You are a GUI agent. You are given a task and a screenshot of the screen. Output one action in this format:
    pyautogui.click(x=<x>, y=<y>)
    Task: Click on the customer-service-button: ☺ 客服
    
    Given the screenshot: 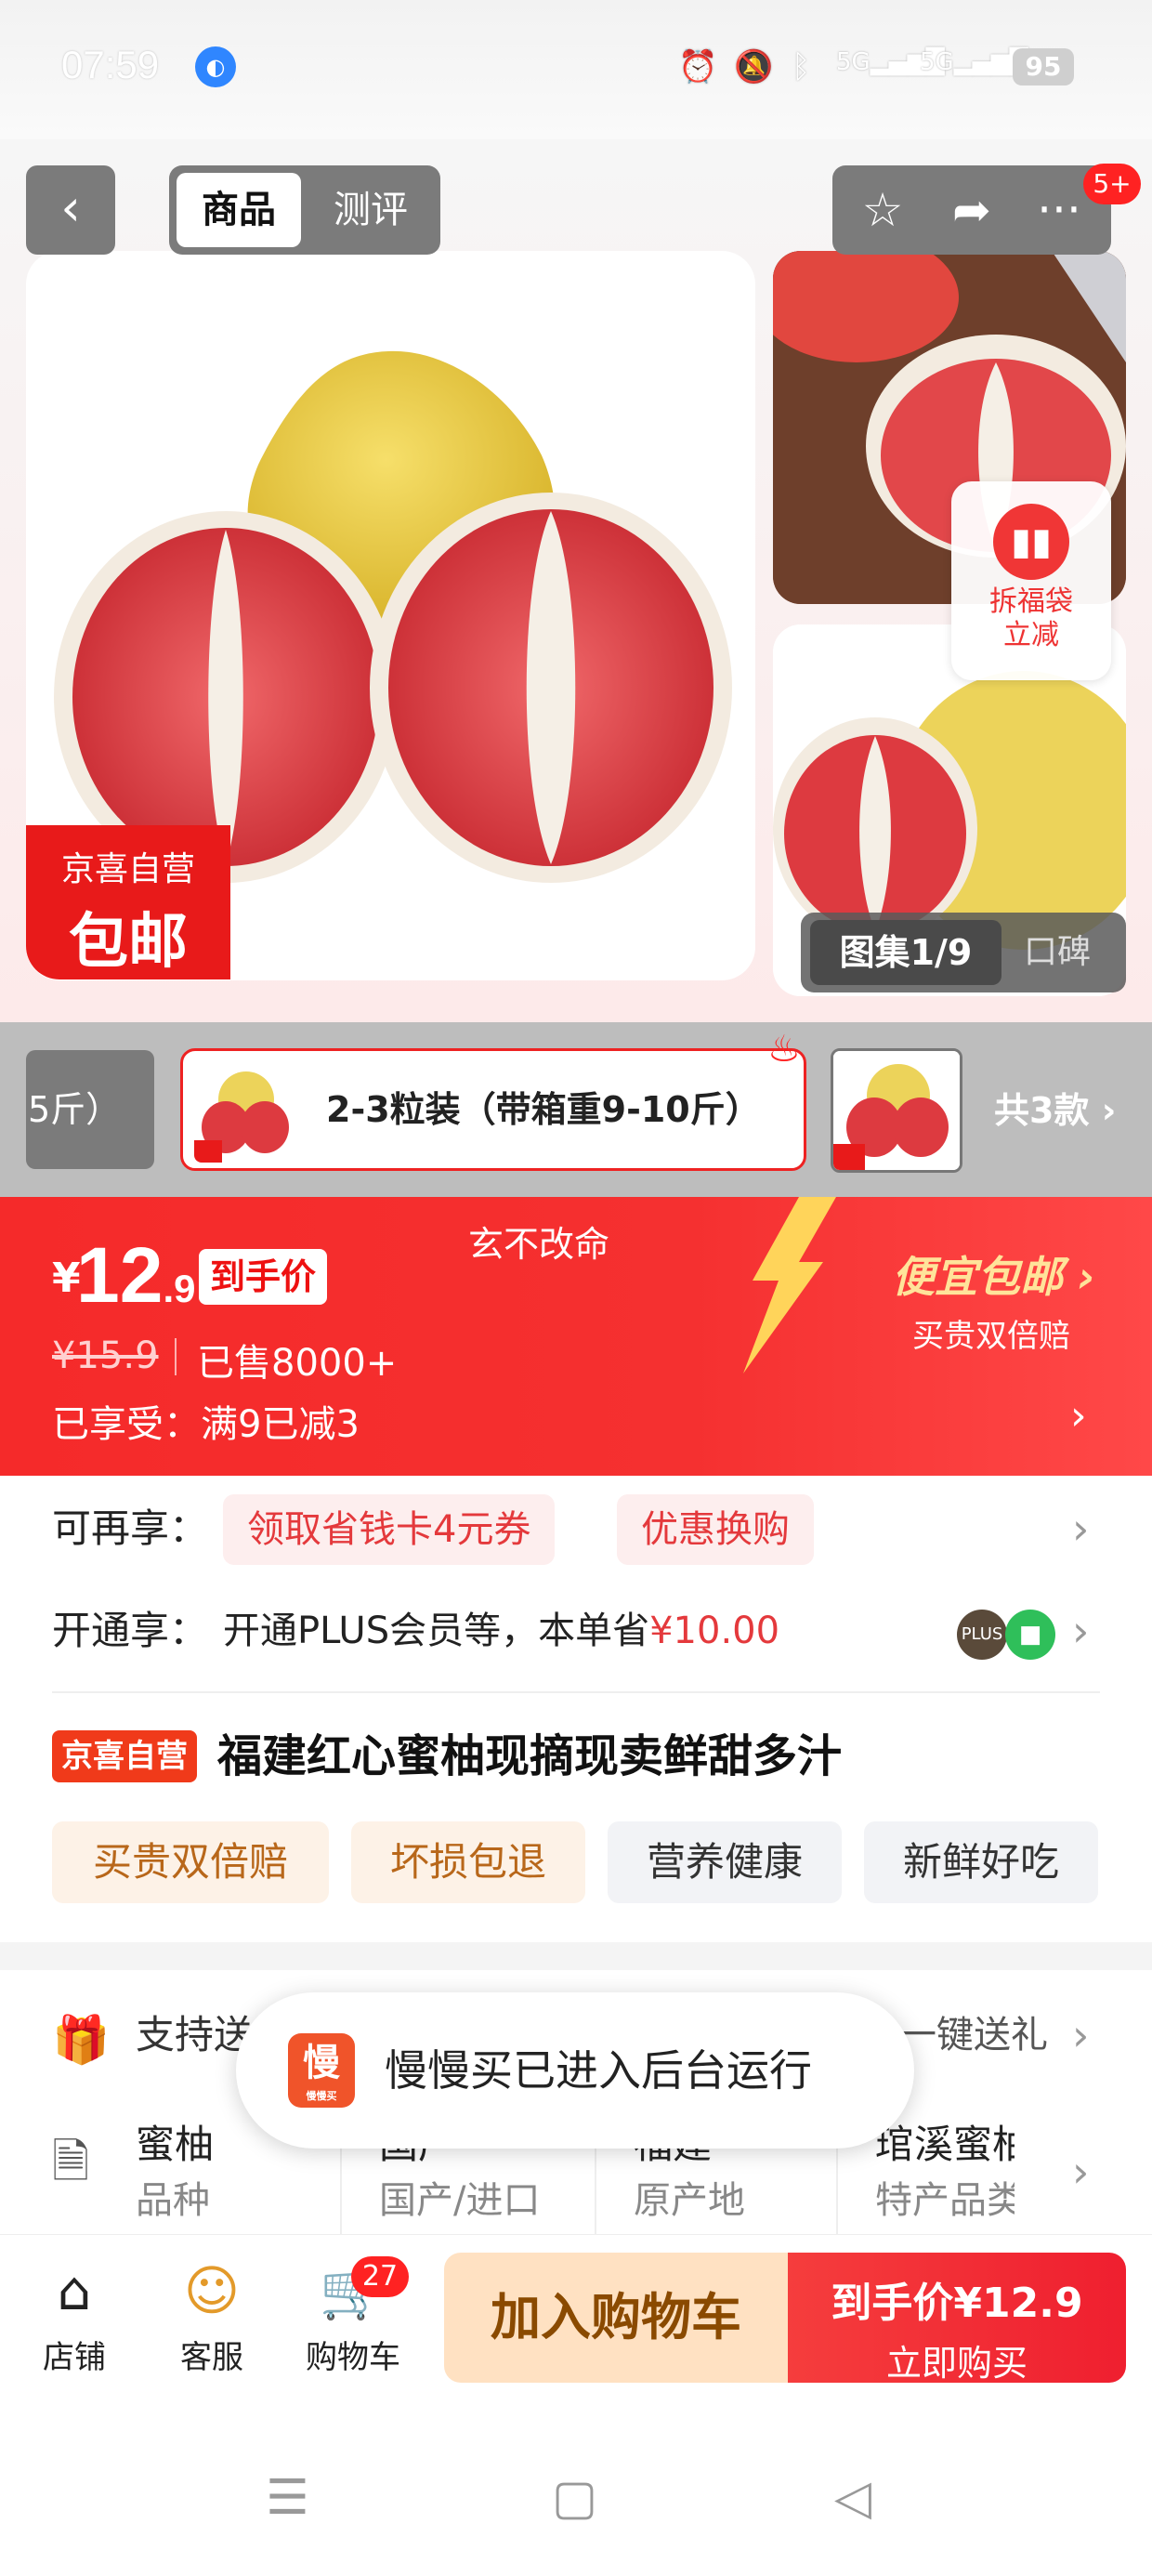 What is the action you would take?
    pyautogui.click(x=212, y=2315)
    